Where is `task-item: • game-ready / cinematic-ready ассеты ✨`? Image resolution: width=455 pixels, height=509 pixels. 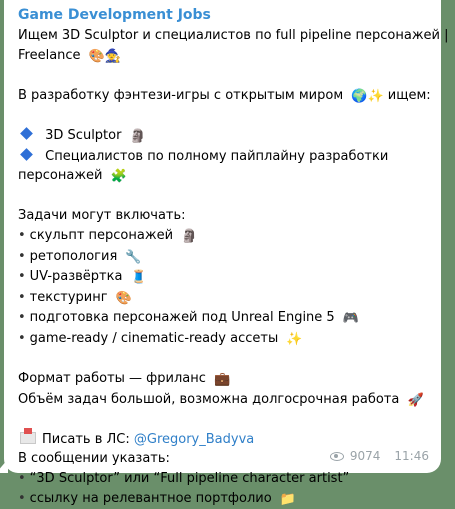 task-item: • game-ready / cinematic-ready ассеты ✨ is located at coordinates (224, 339).